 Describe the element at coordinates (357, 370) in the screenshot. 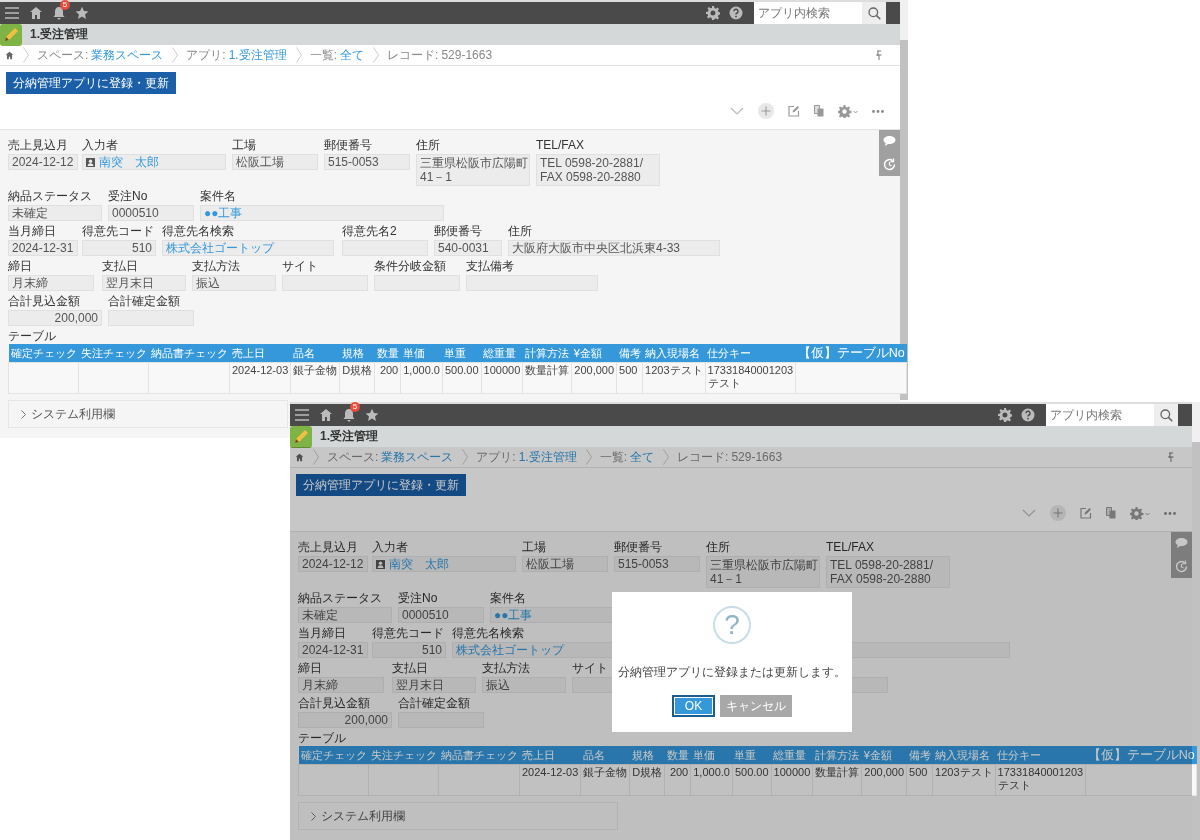

I see `table-cell: D規格` at that location.